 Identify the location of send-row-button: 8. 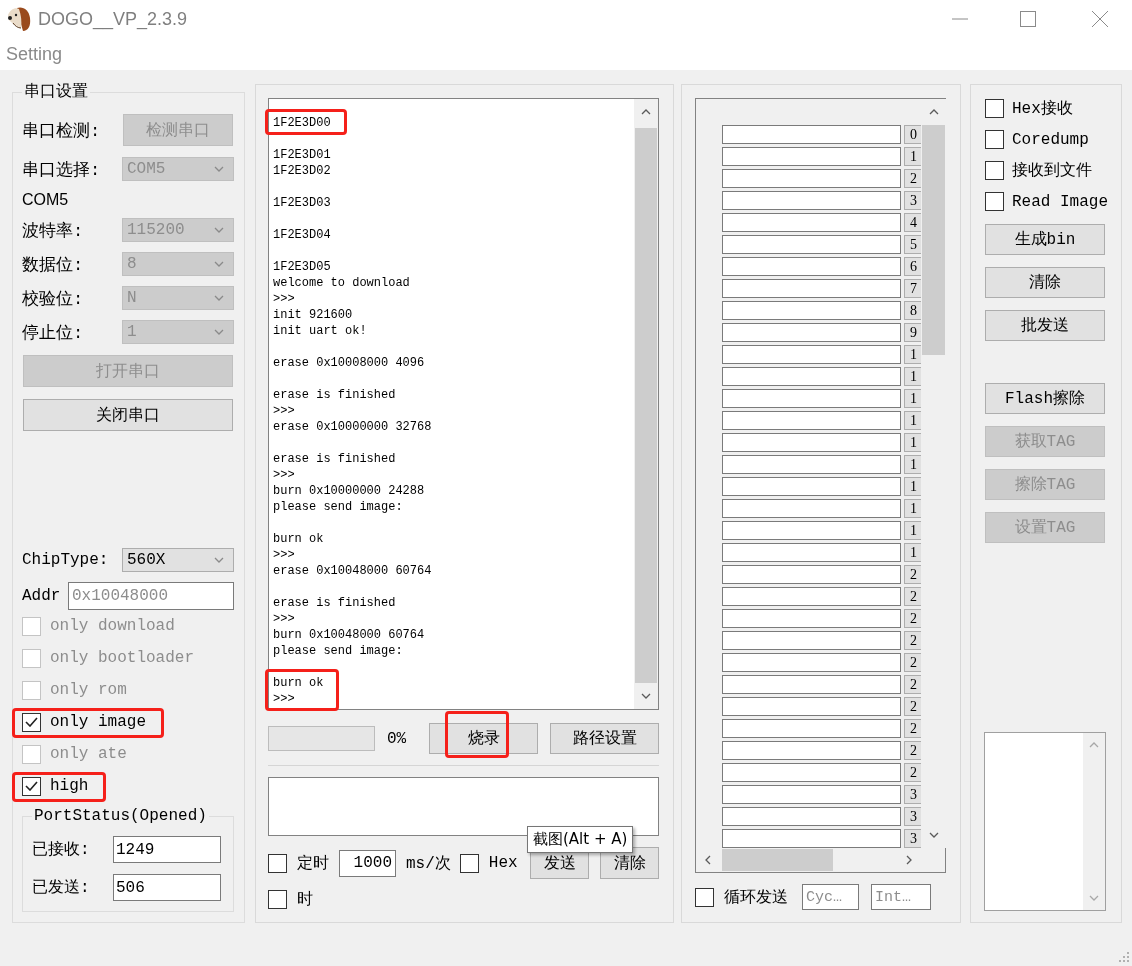
(912, 310).